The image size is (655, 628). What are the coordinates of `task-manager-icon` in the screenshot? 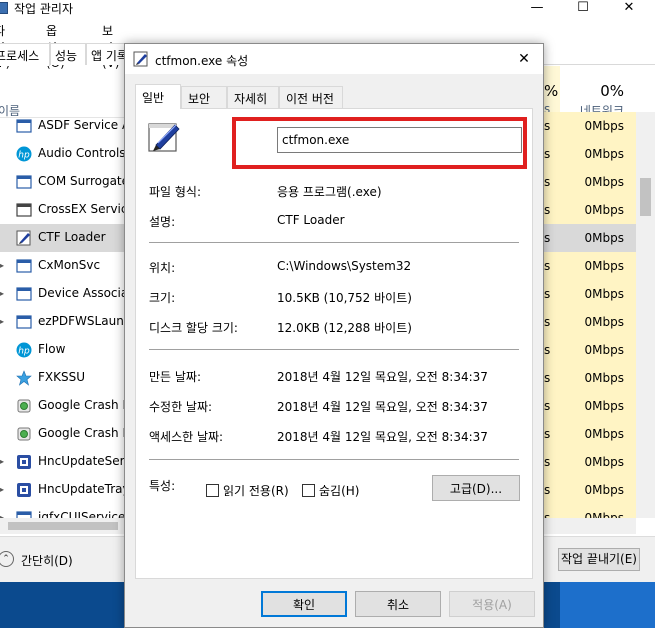 It's located at (4, 8).